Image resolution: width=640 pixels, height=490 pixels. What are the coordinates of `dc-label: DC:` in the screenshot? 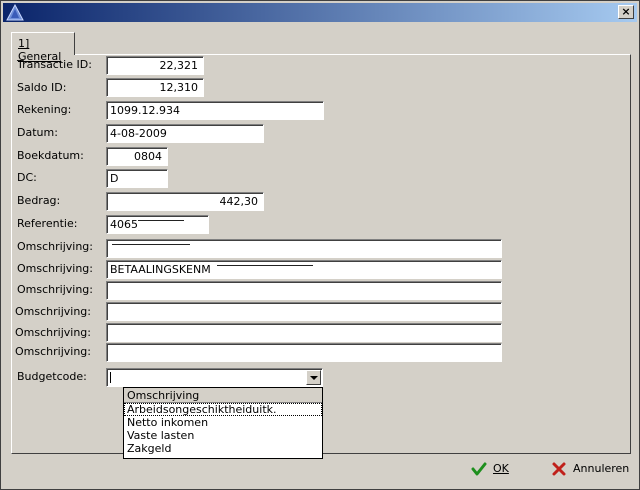 It's located at (27, 177).